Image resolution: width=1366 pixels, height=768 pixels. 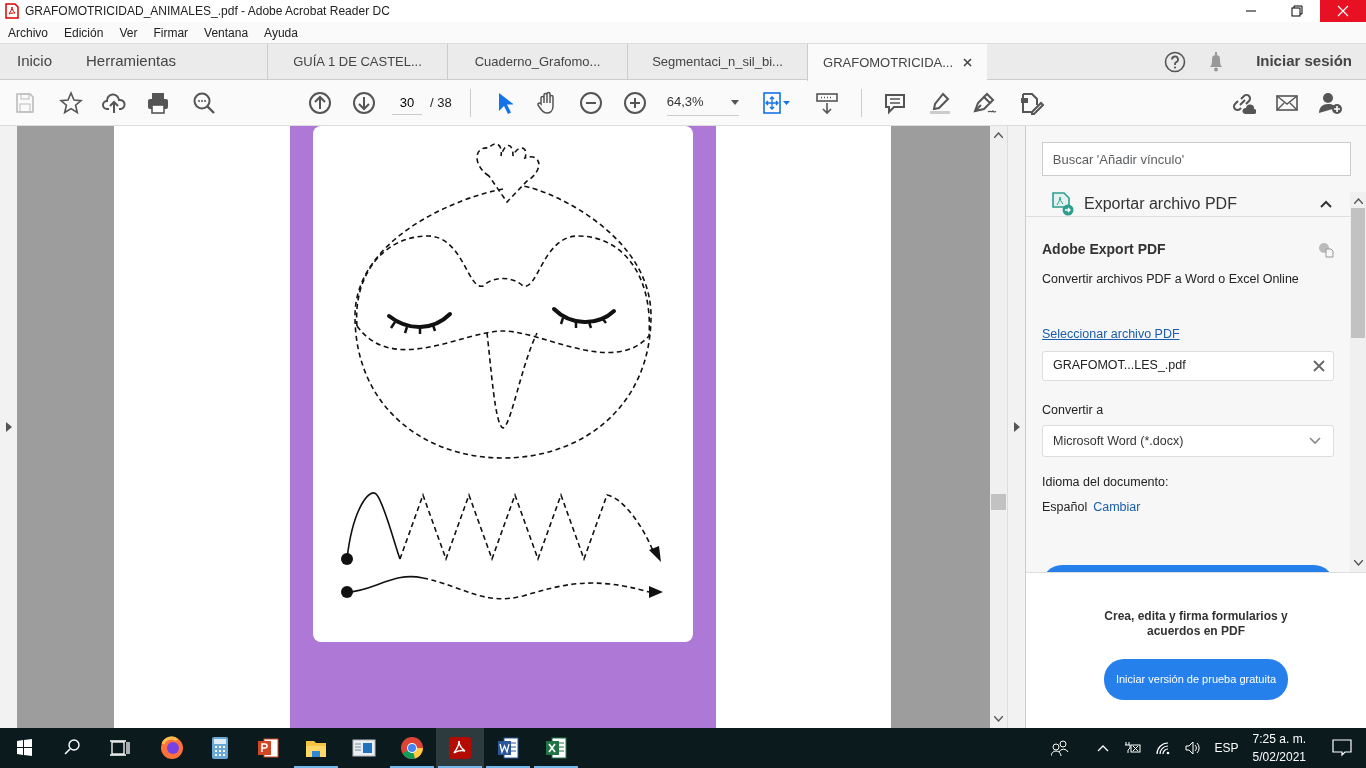 What do you see at coordinates (998, 427) in the screenshot?
I see `scrollbar` at bounding box center [998, 427].